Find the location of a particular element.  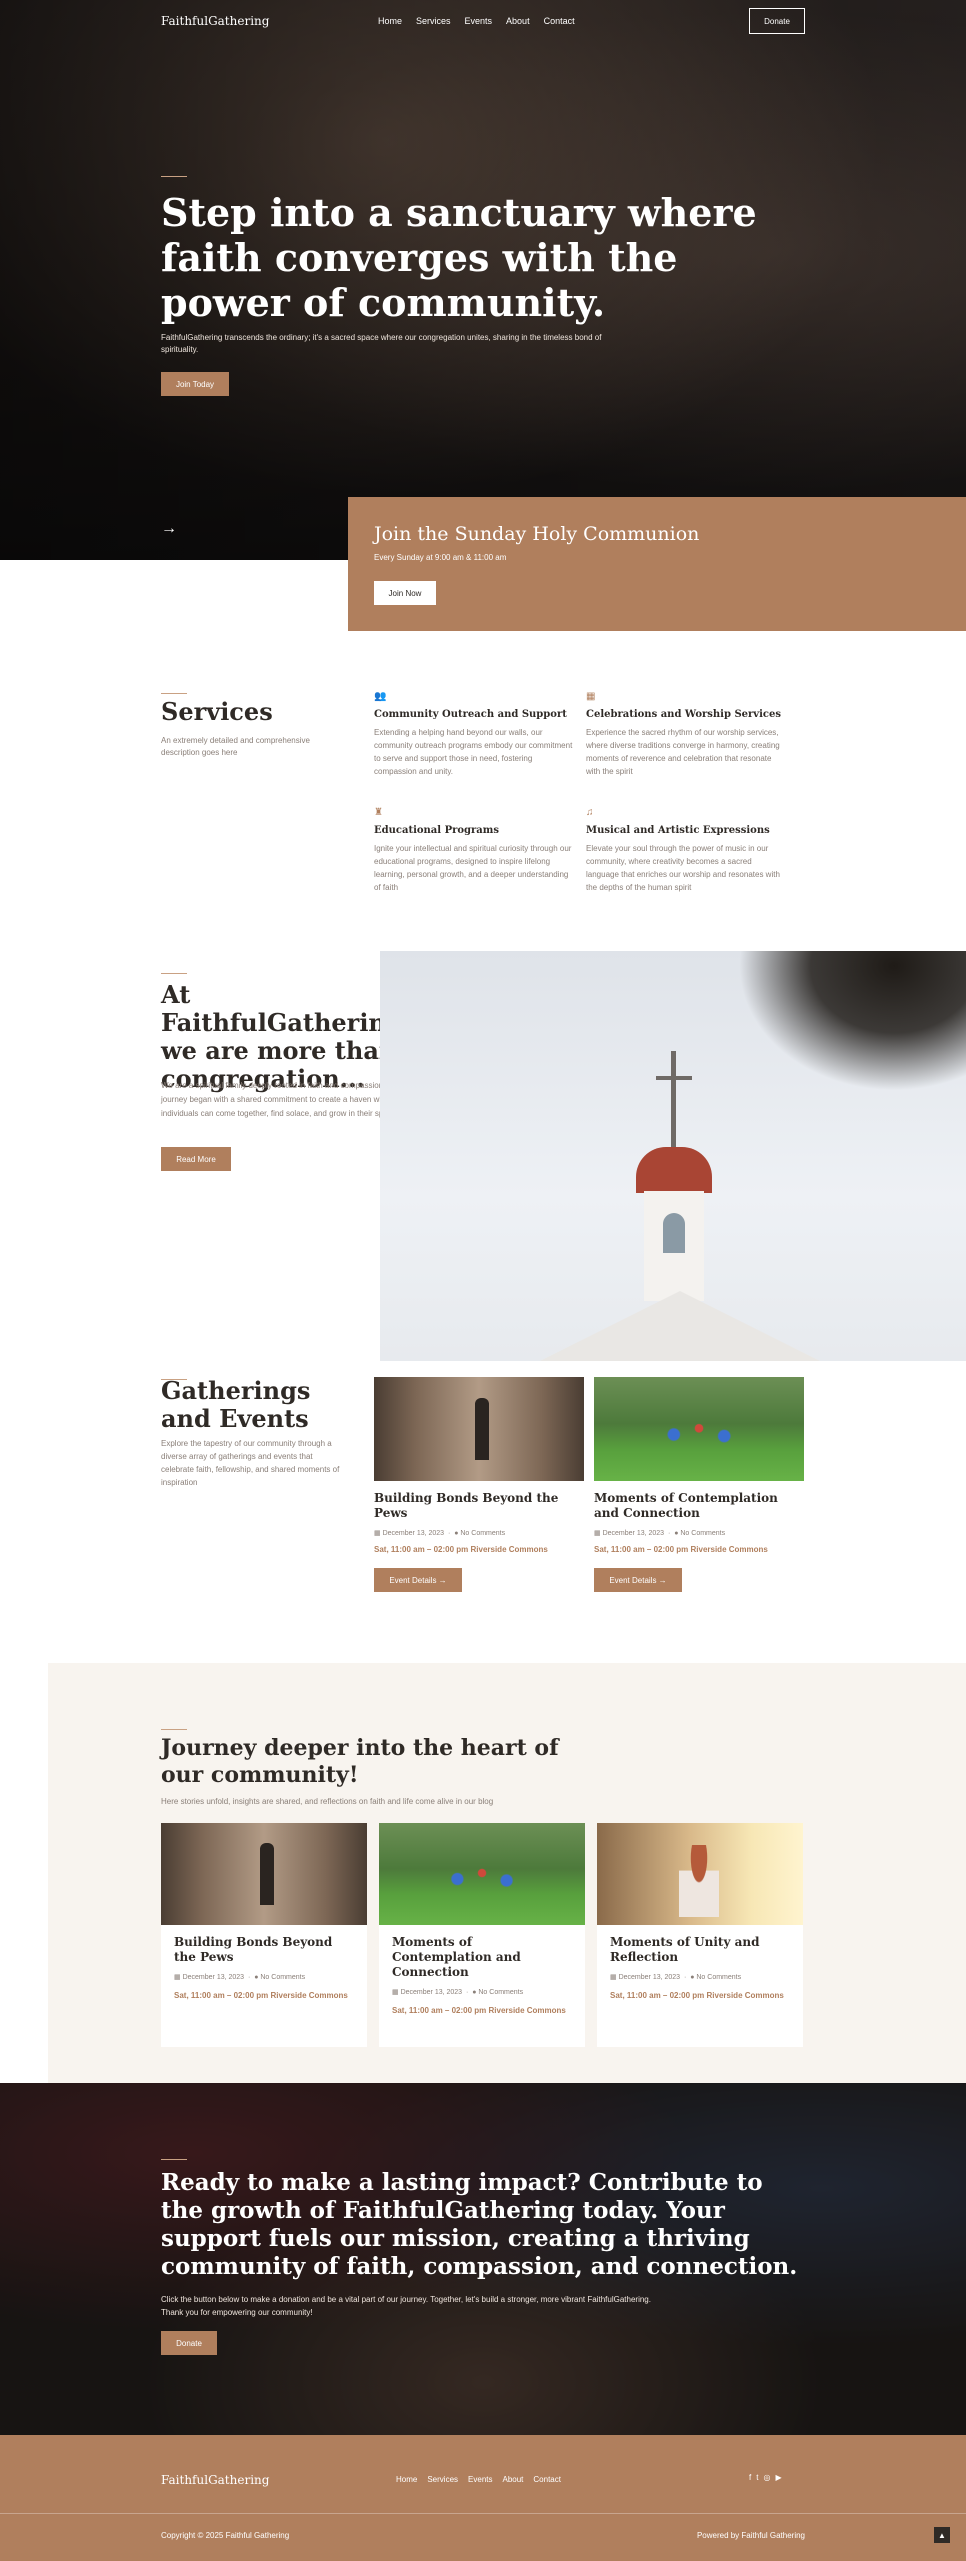

arrow-right-icon: → is located at coordinates (169, 529).